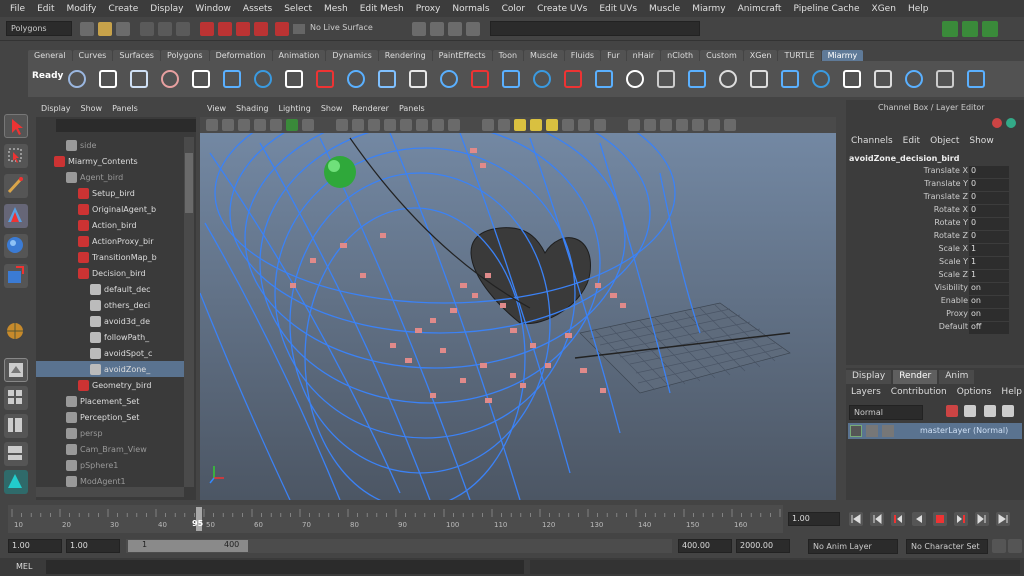 The image size is (1024, 576). Describe the element at coordinates (852, 79) in the screenshot. I see `shelf-tool-26-icon` at that location.